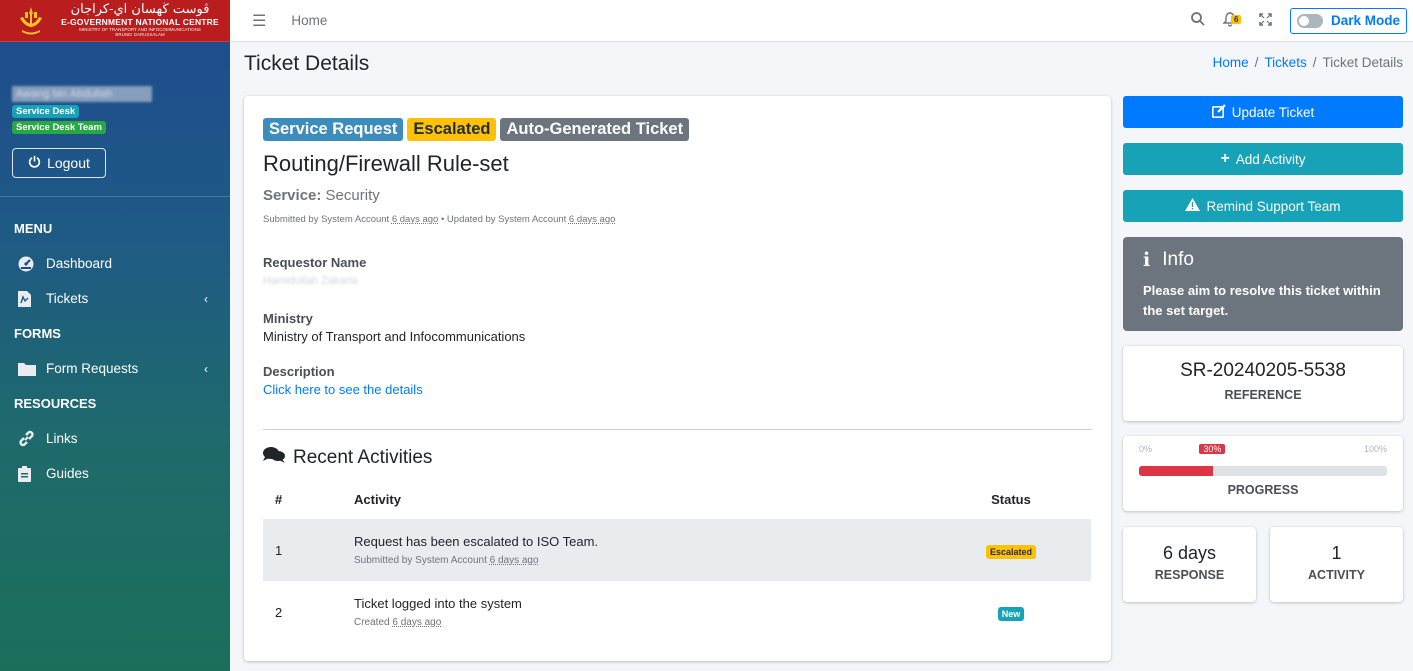 The image size is (1413, 671). I want to click on section-divider, so click(677, 429).